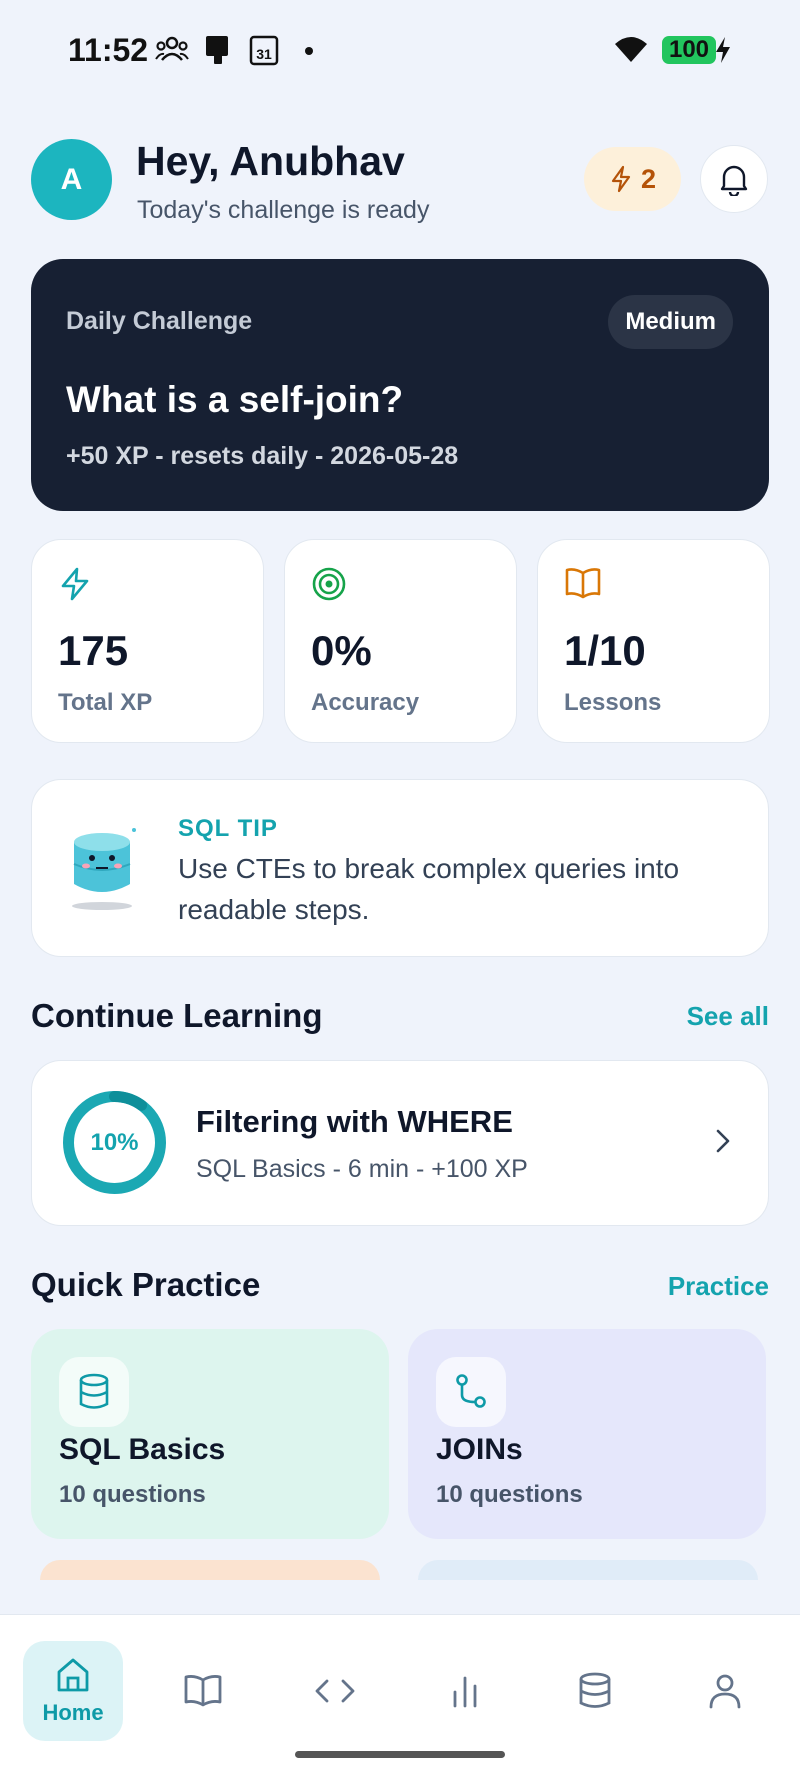 This screenshot has width=800, height=1778. I want to click on home-indicator, so click(400, 1754).